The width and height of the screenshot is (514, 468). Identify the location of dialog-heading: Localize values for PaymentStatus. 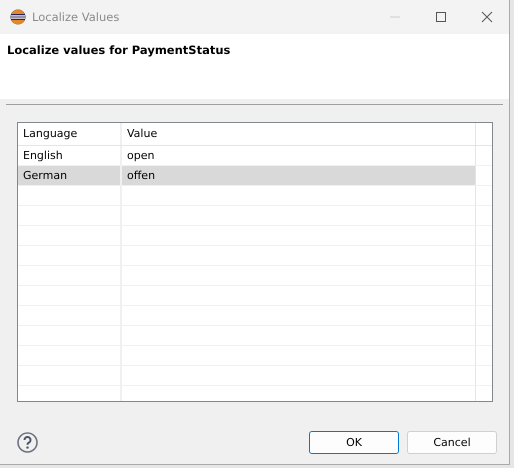
(118, 50).